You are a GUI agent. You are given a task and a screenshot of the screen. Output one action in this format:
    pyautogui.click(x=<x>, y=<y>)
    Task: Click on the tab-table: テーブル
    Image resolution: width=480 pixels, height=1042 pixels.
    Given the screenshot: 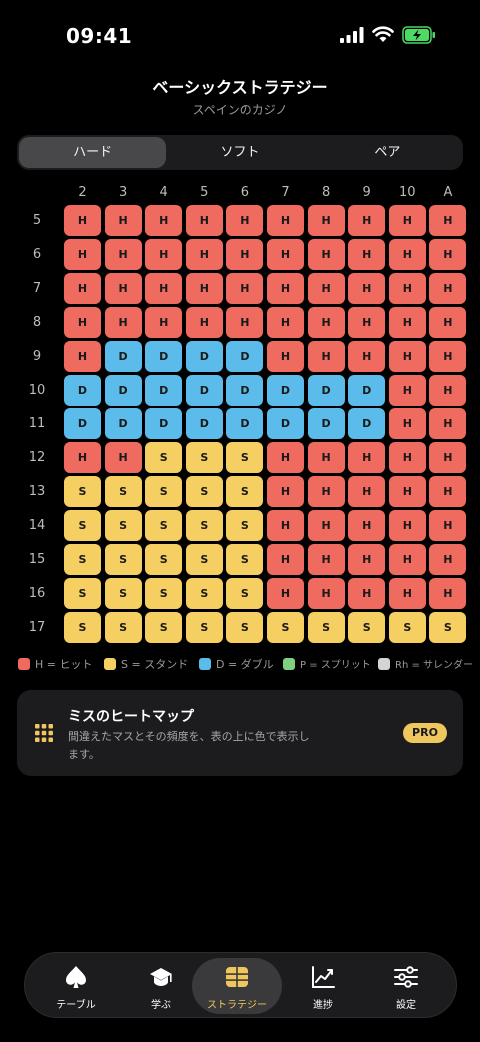 What is the action you would take?
    pyautogui.click(x=76, y=986)
    